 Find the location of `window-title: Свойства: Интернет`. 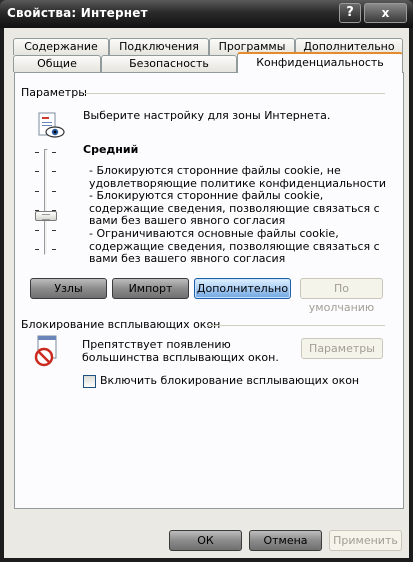

window-title: Свойства: Интернет is located at coordinates (77, 13).